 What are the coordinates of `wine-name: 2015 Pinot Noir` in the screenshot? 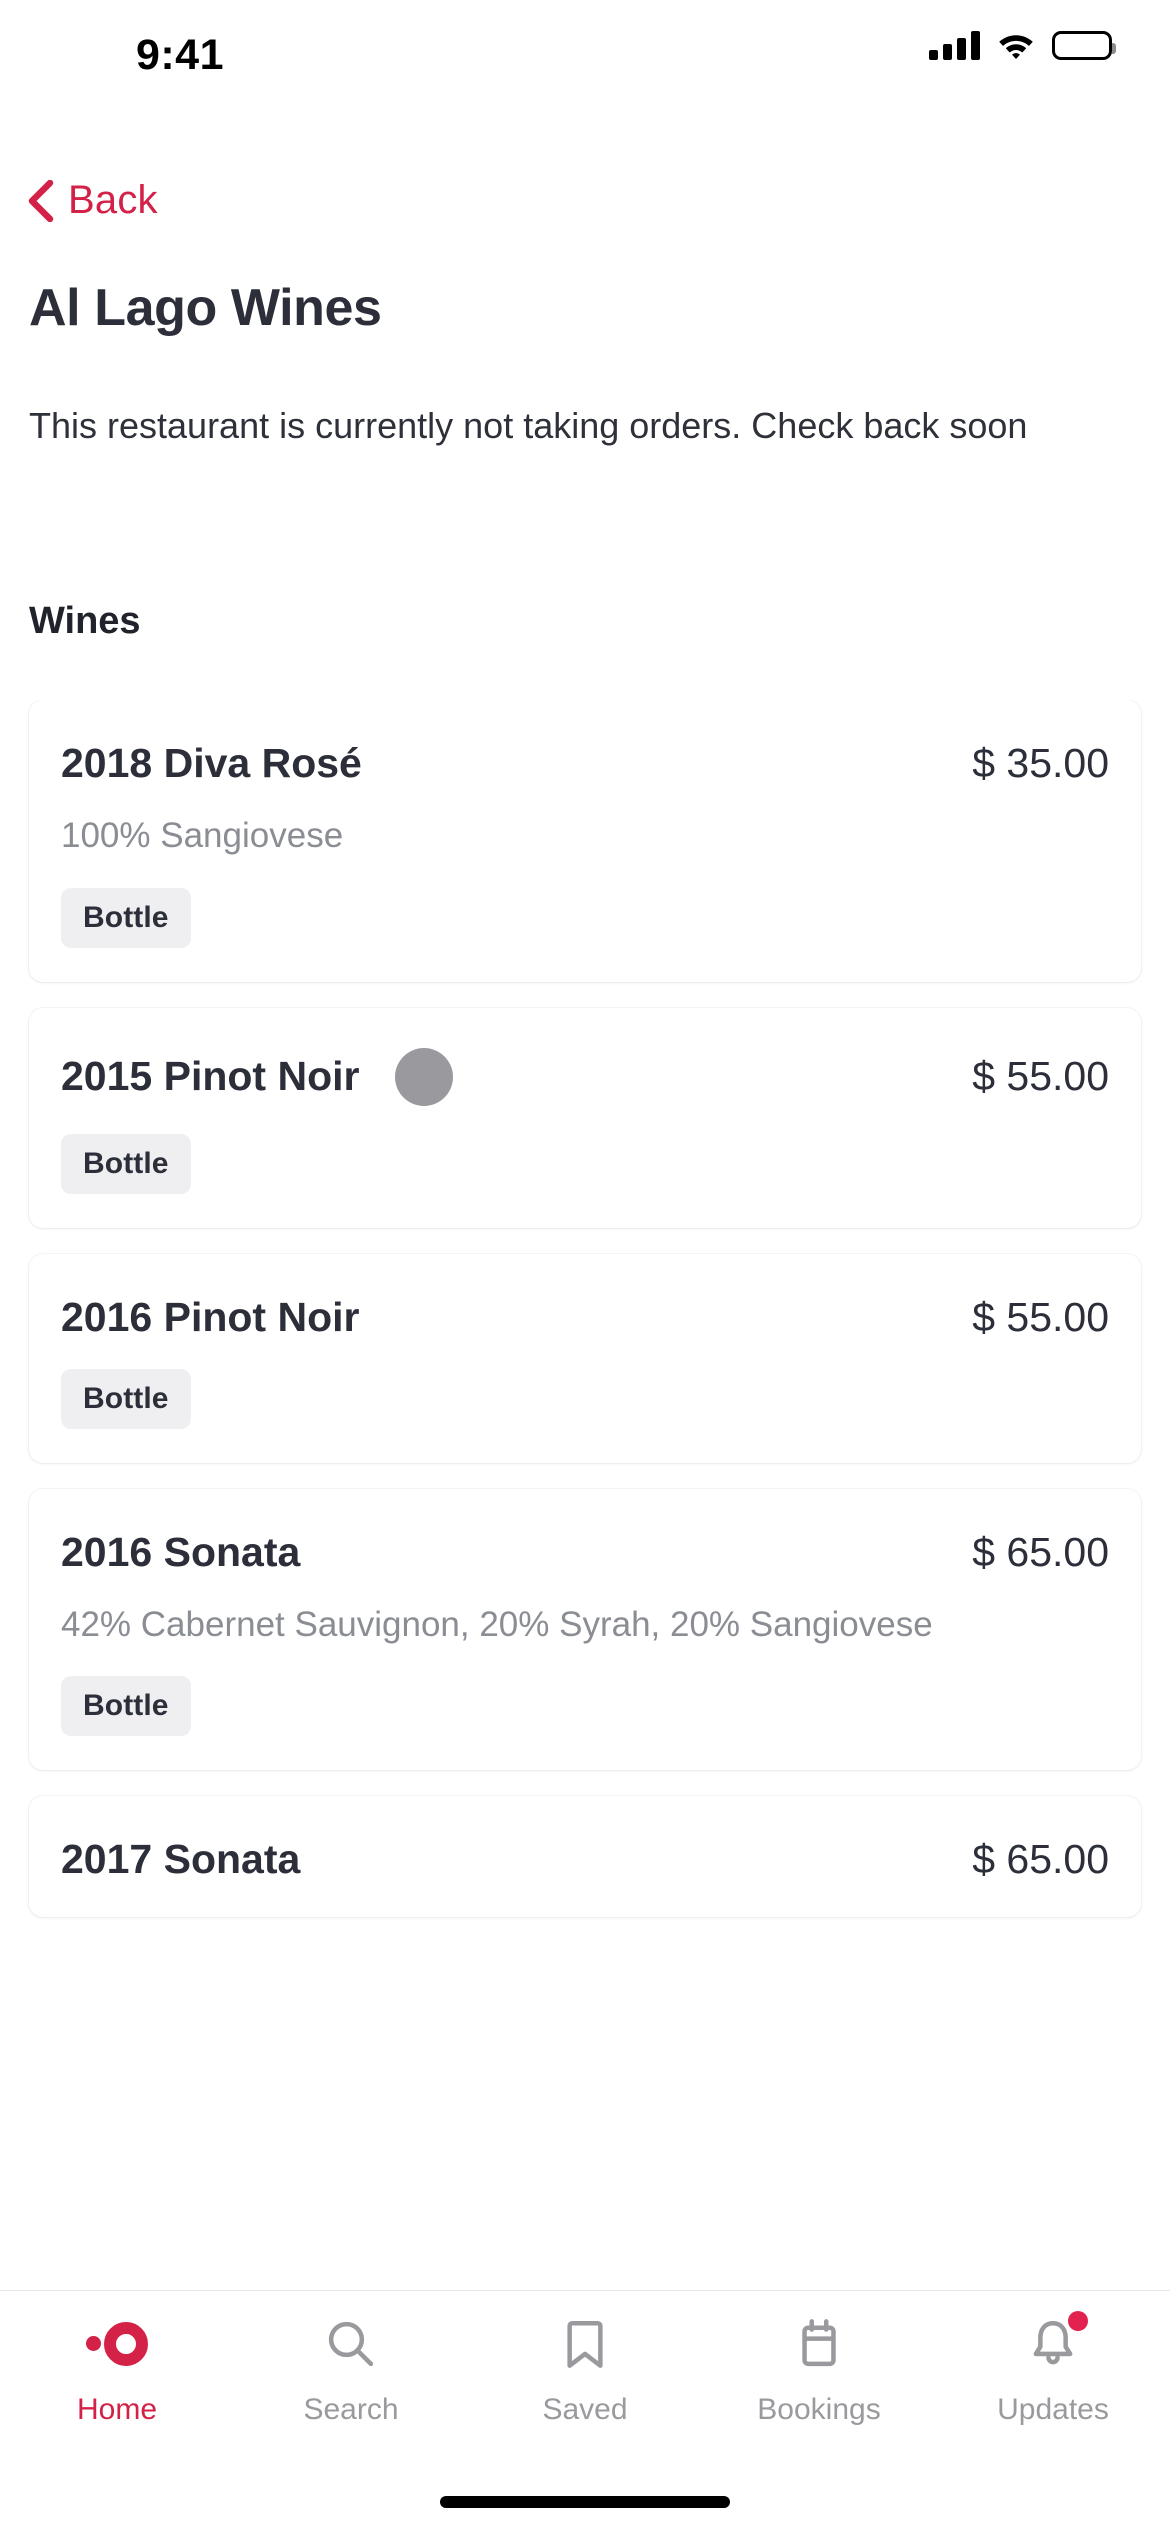 It's located at (210, 1076).